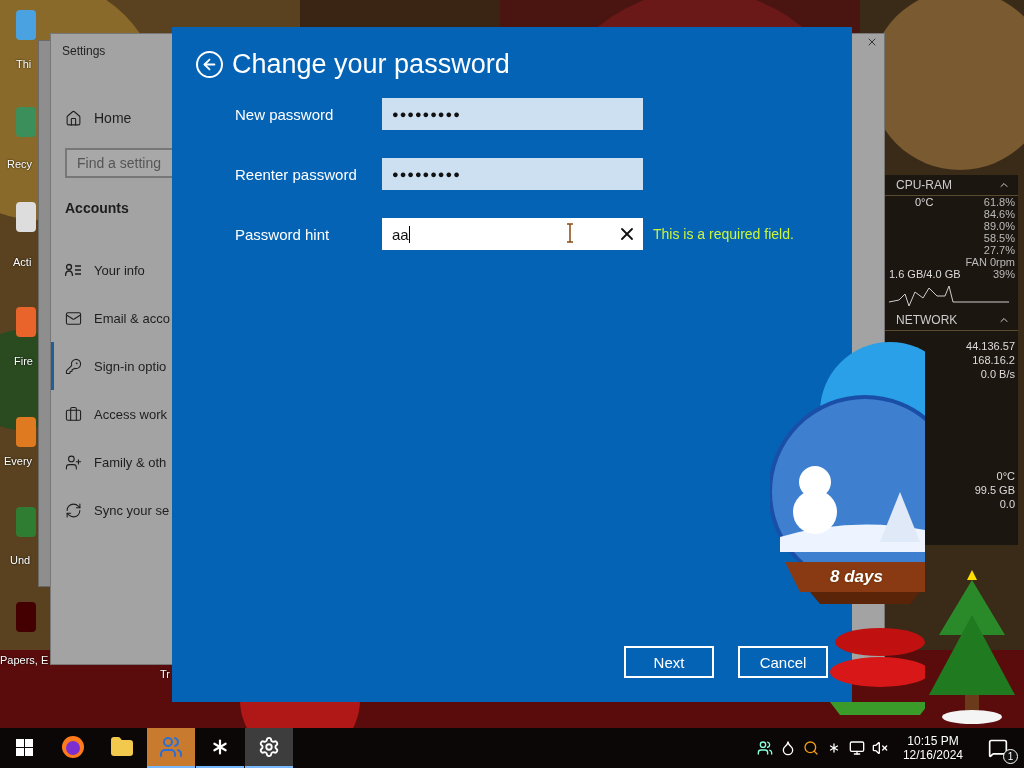 The height and width of the screenshot is (768, 1024). I want to click on back-button, so click(209, 64).